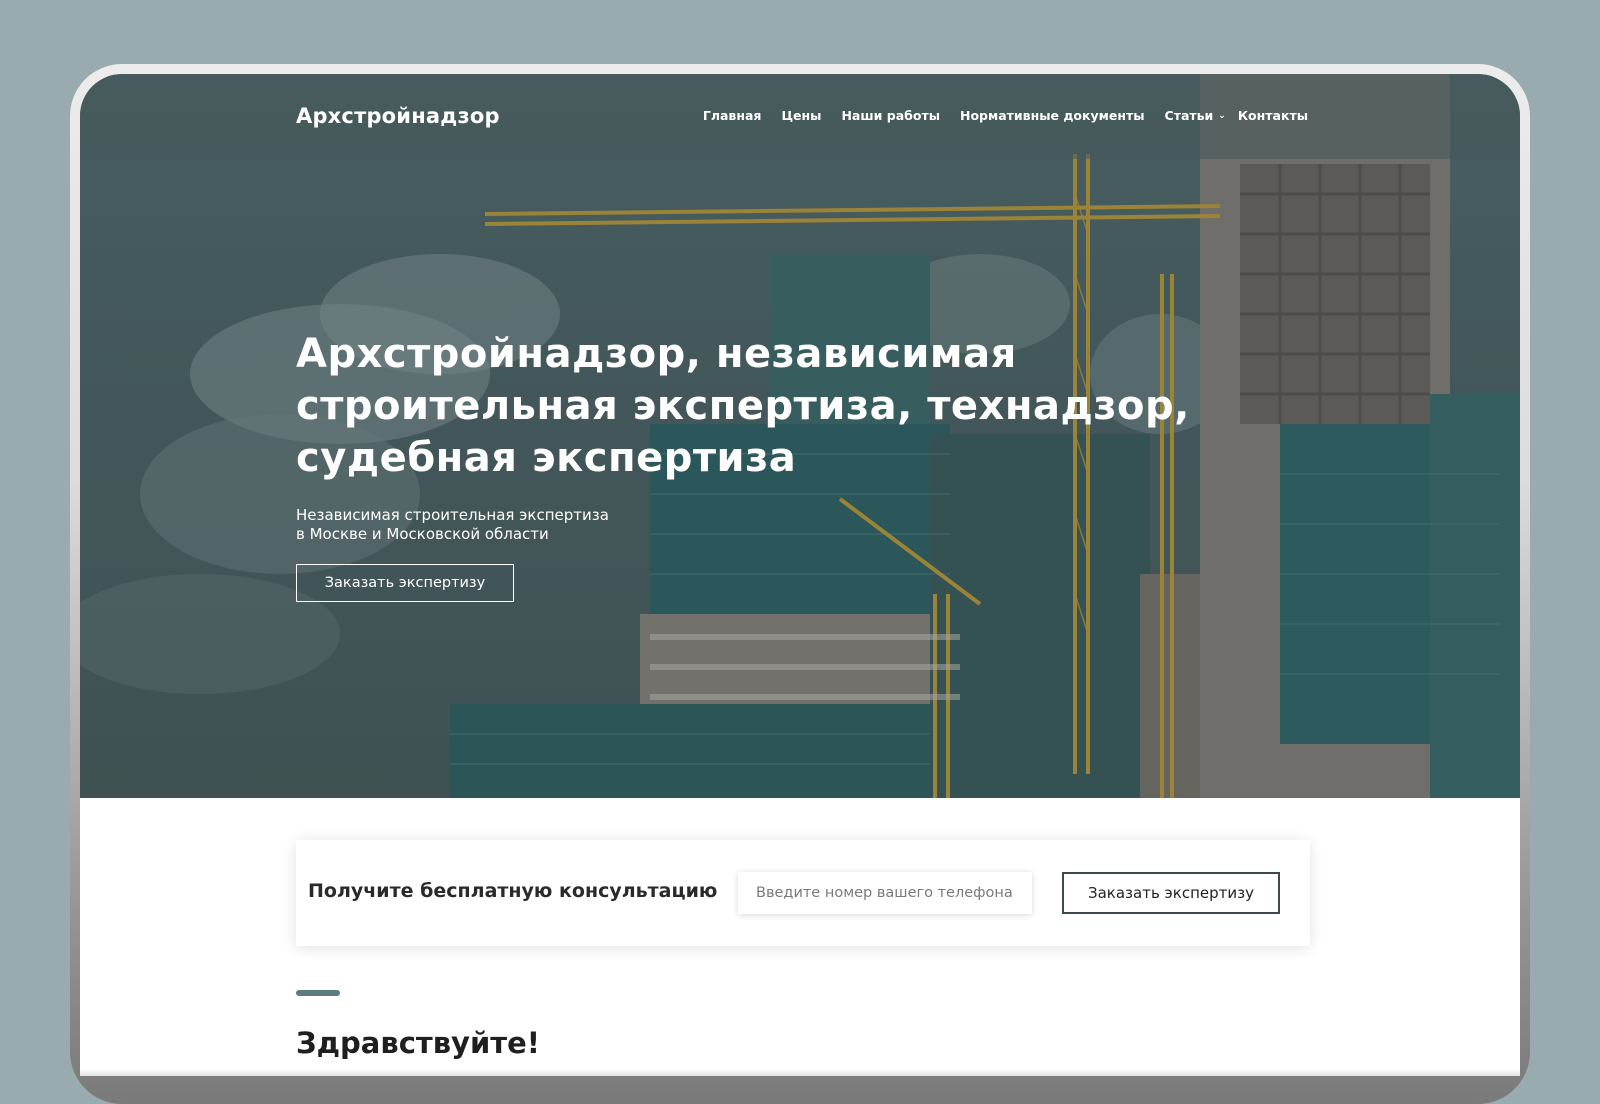 The image size is (1600, 1104). What do you see at coordinates (422, 534) in the screenshot?
I see `hero-subtitle-line-2: в Москве и Московской области` at bounding box center [422, 534].